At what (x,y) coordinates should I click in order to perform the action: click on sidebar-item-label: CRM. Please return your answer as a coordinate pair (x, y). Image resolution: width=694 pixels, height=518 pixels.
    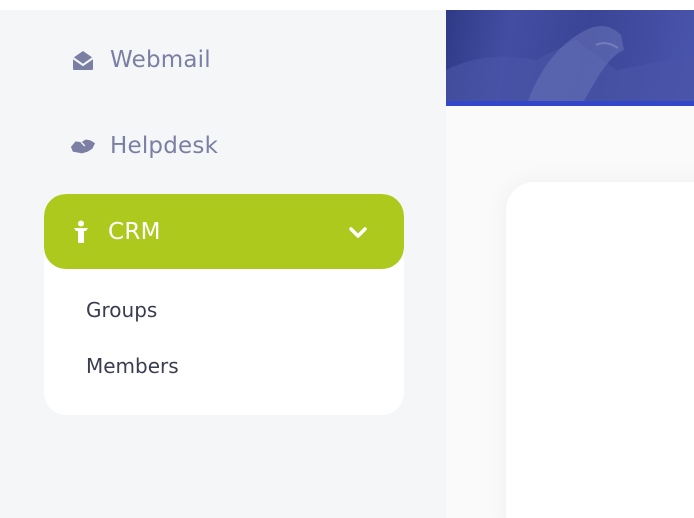
    Looking at the image, I should click on (134, 231).